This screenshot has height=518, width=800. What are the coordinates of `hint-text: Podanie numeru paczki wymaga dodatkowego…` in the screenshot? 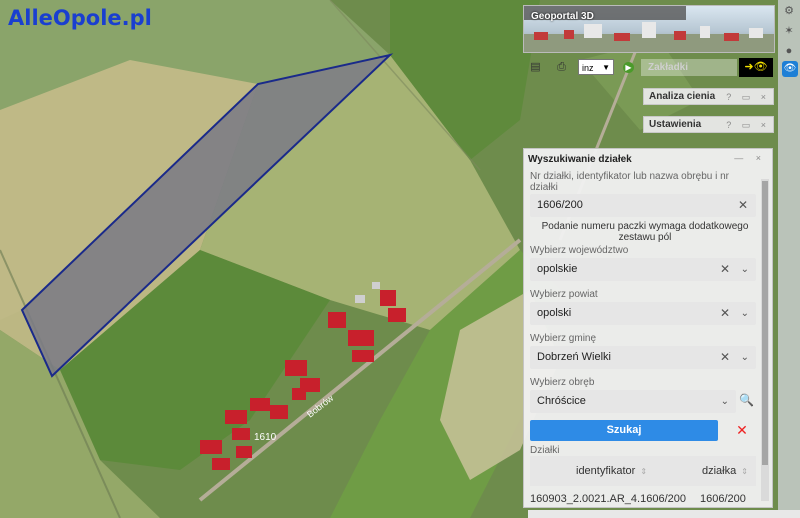 It's located at (645, 232).